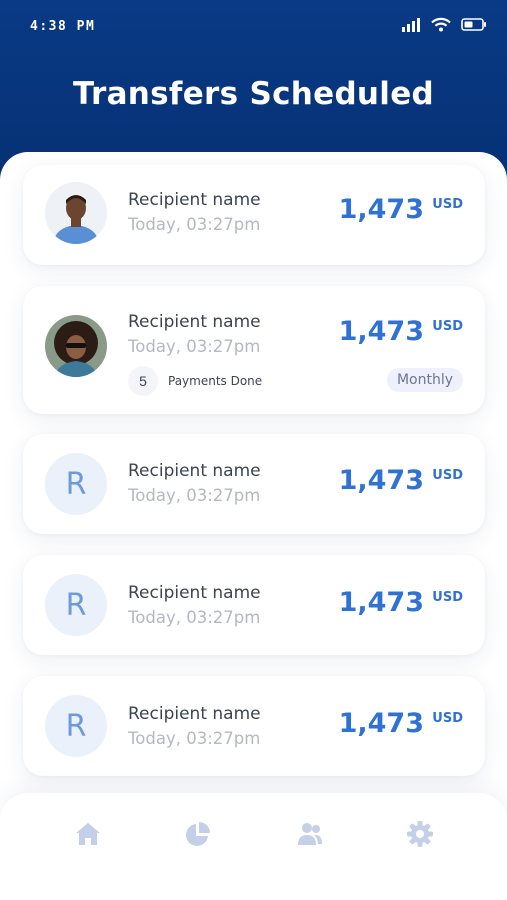 The image size is (507, 900). I want to click on transfer-card: Recipient name Today, 03:27pm 1,473 USD, so click(254, 215).